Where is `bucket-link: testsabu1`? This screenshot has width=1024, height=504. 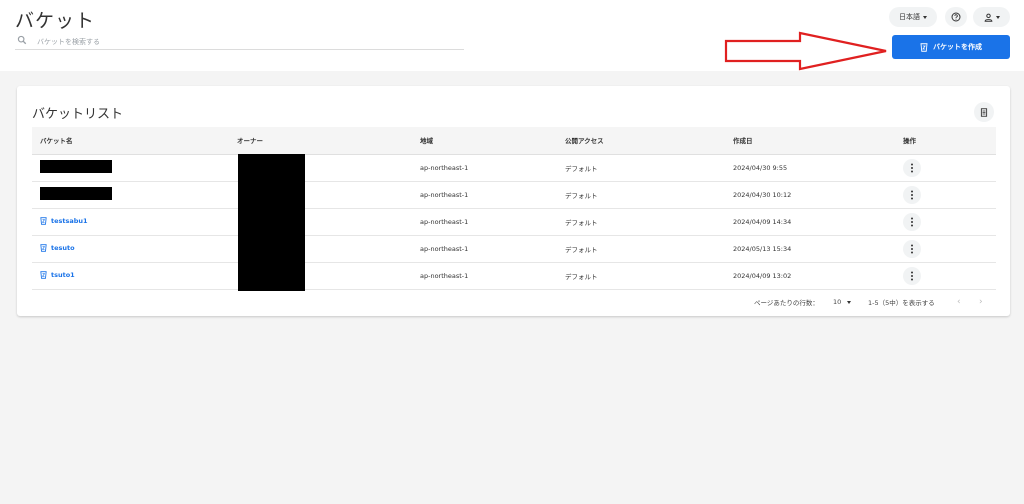 bucket-link: testsabu1 is located at coordinates (64, 221).